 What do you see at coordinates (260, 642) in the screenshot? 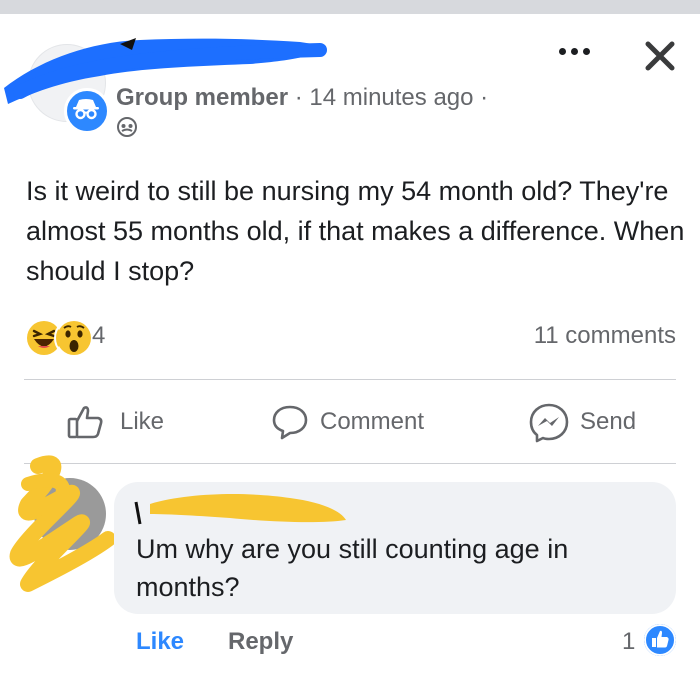
I see `comment-reply-button: Reply` at bounding box center [260, 642].